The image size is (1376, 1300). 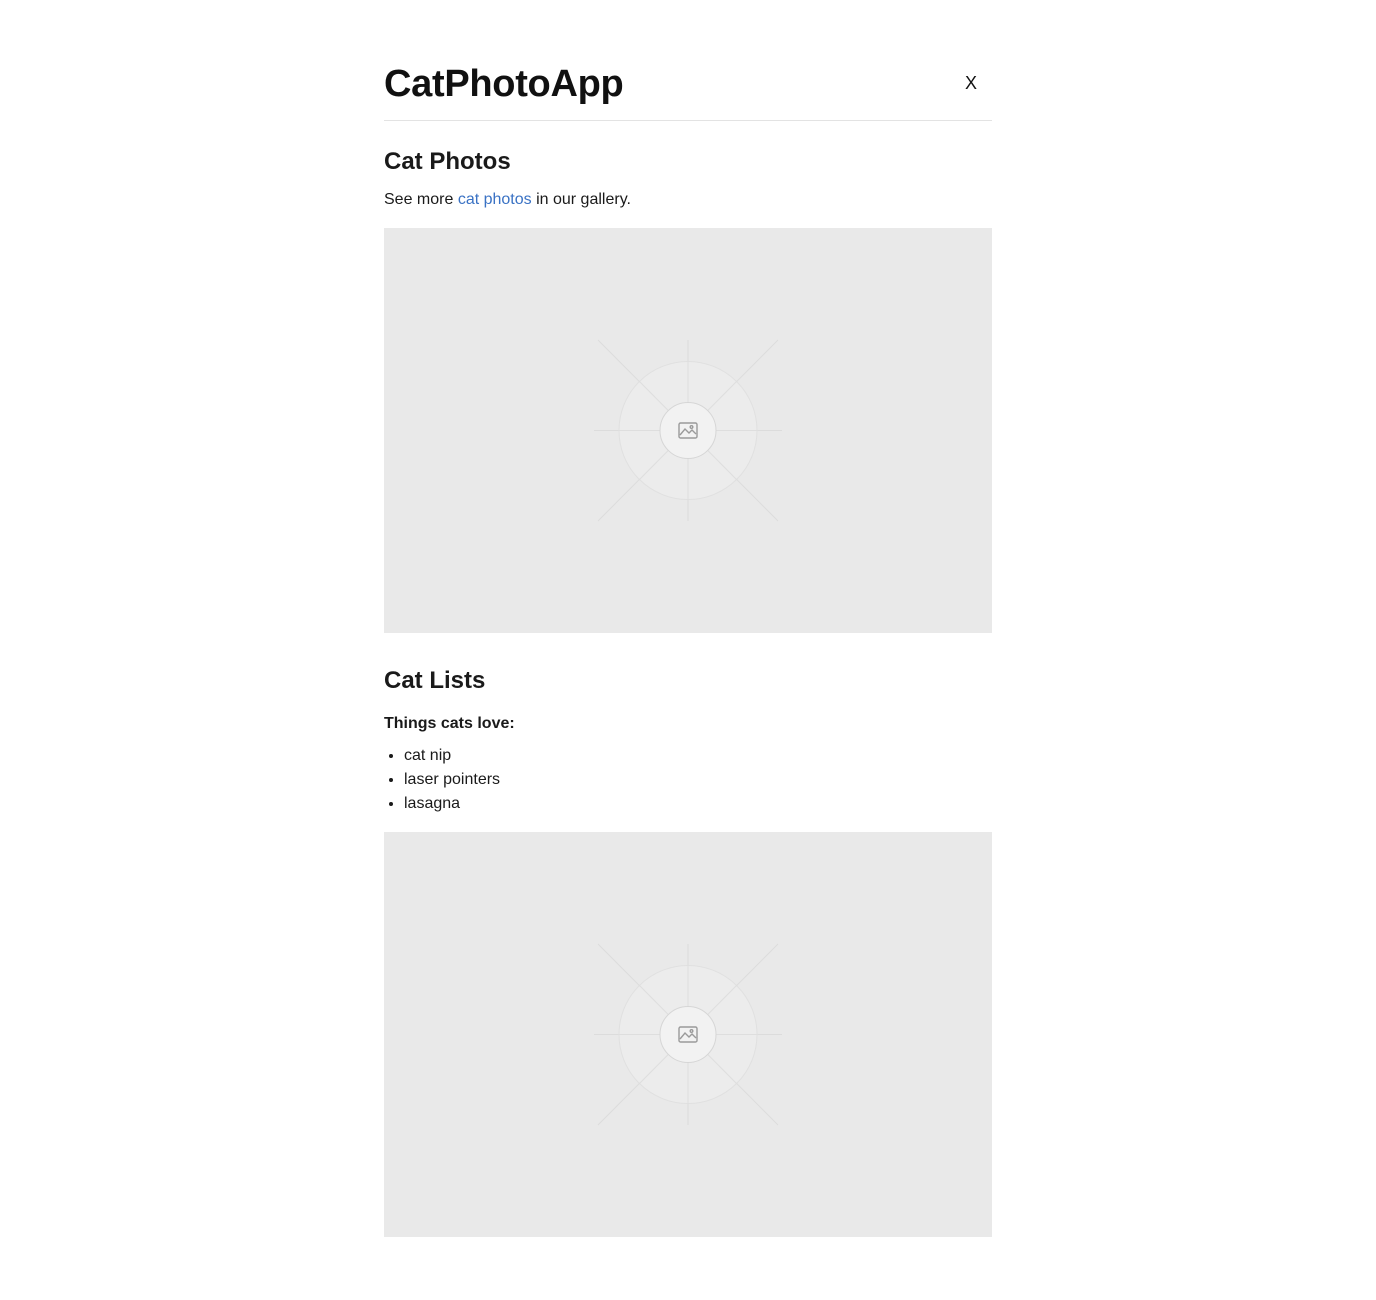 I want to click on gallery-intro-text: See more cat photos in our gallery., so click(x=688, y=200).